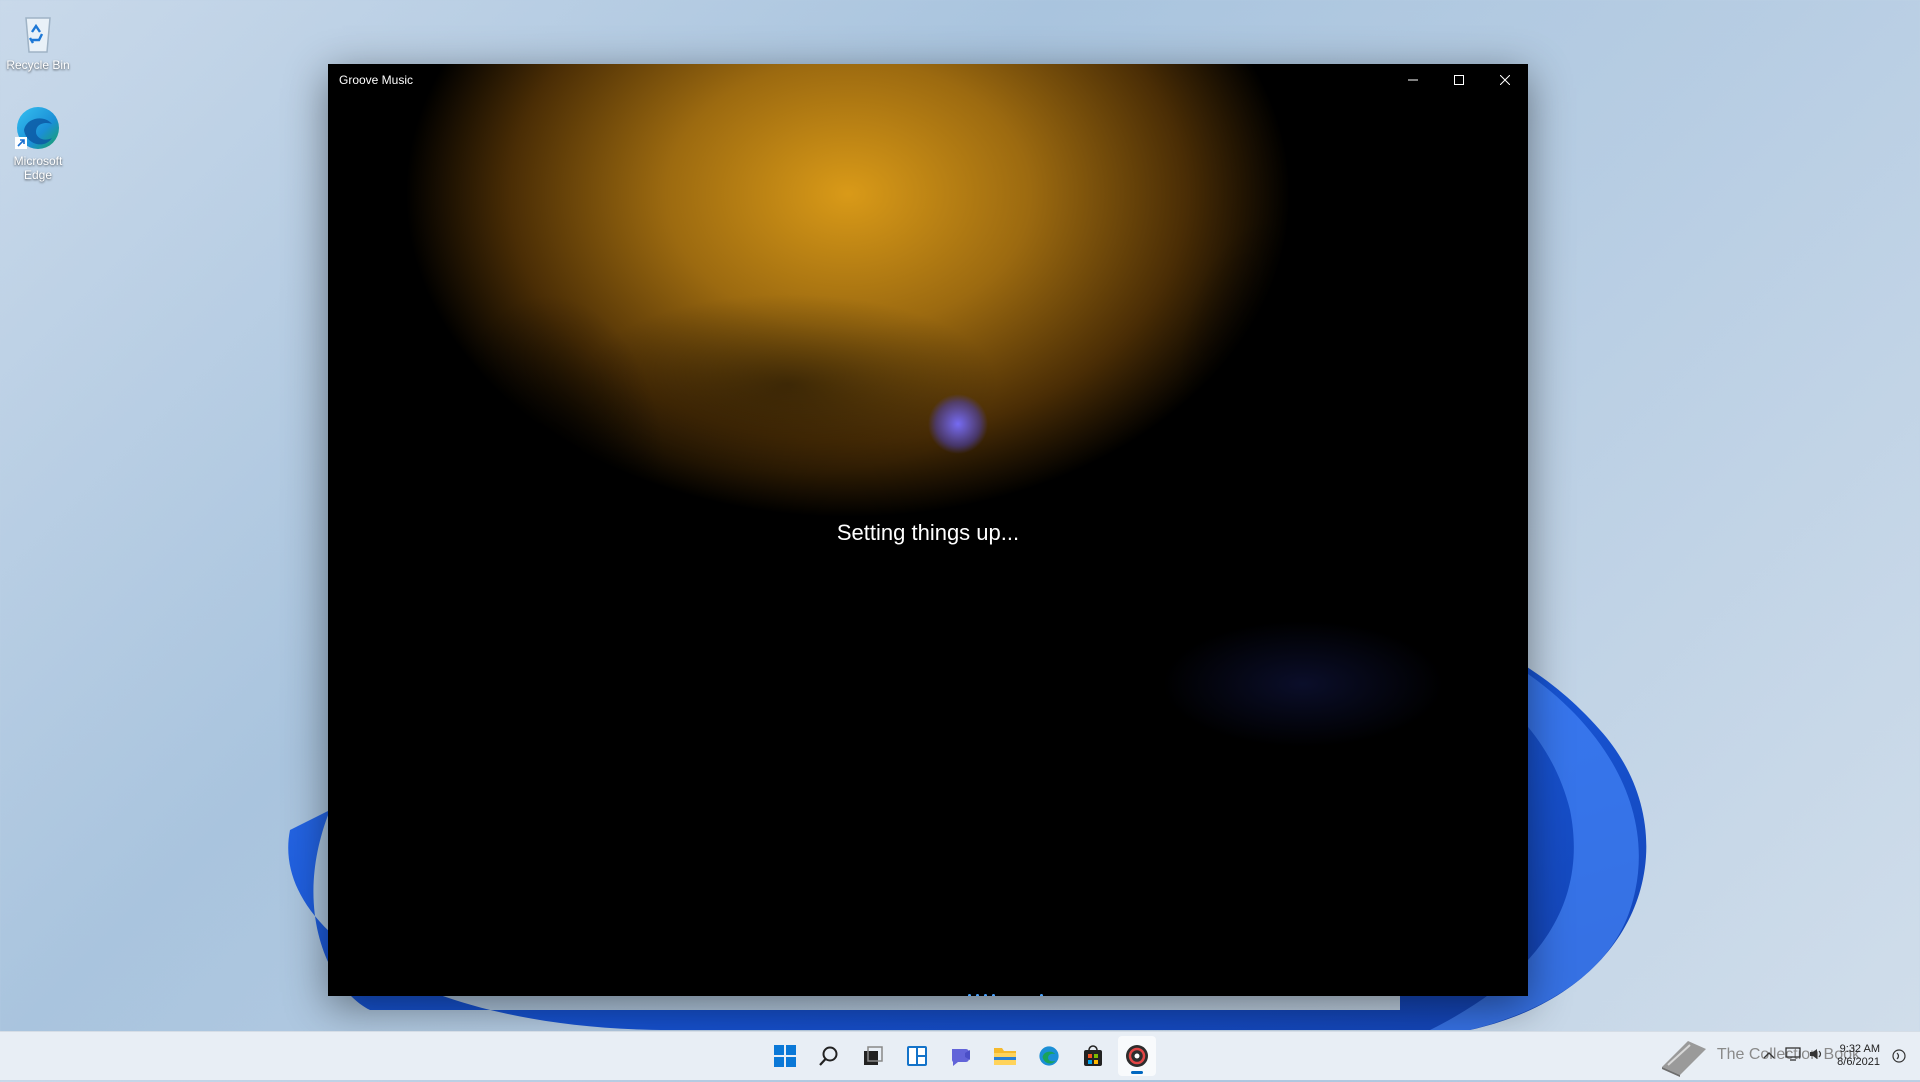 This screenshot has width=1920, height=1082. I want to click on minimize-button, so click(1413, 80).